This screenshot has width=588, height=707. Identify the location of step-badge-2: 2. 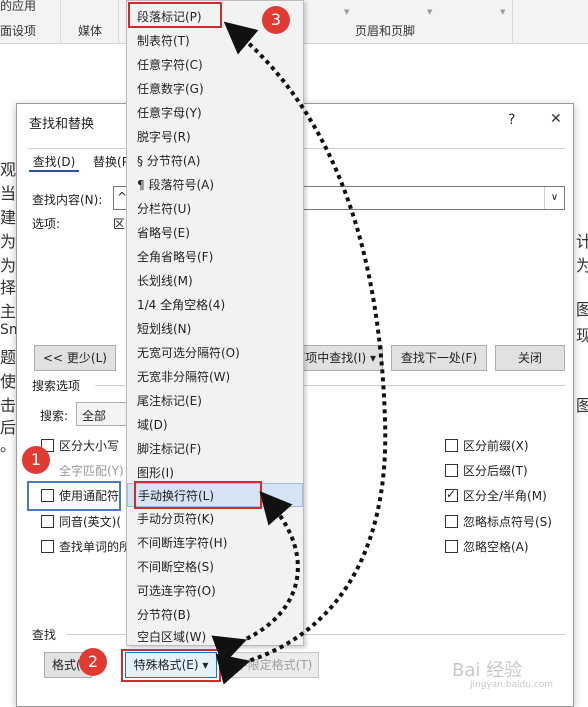
(93, 662).